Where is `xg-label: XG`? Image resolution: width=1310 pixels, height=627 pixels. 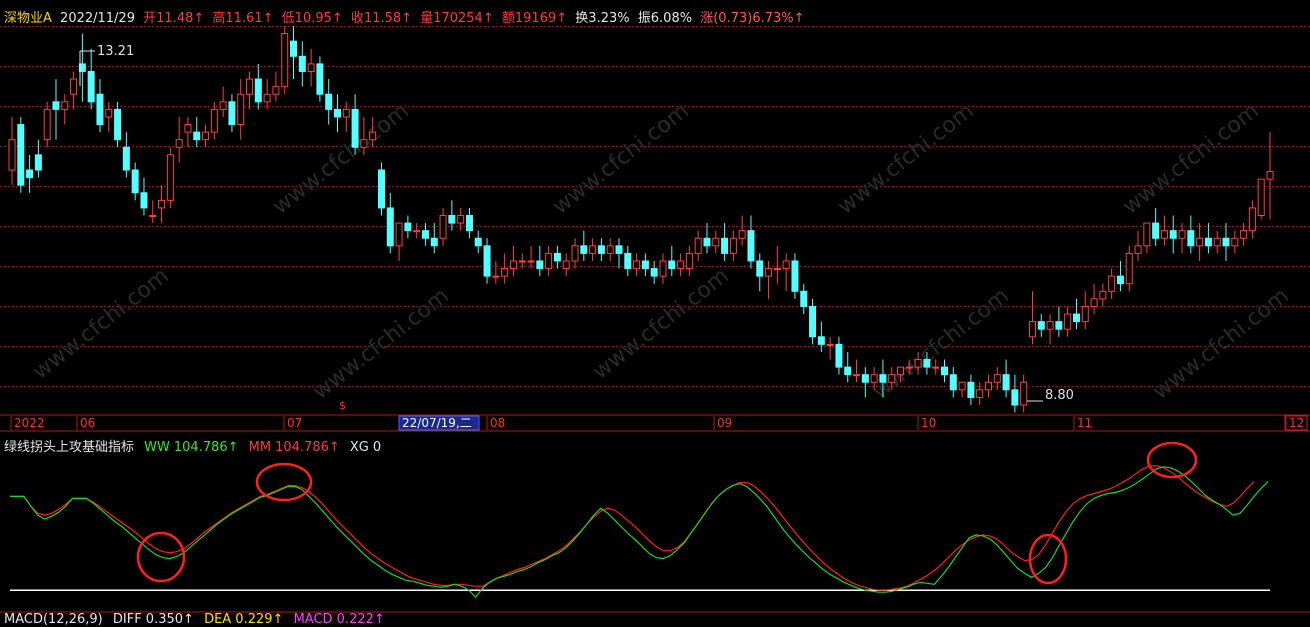
xg-label: XG is located at coordinates (359, 447).